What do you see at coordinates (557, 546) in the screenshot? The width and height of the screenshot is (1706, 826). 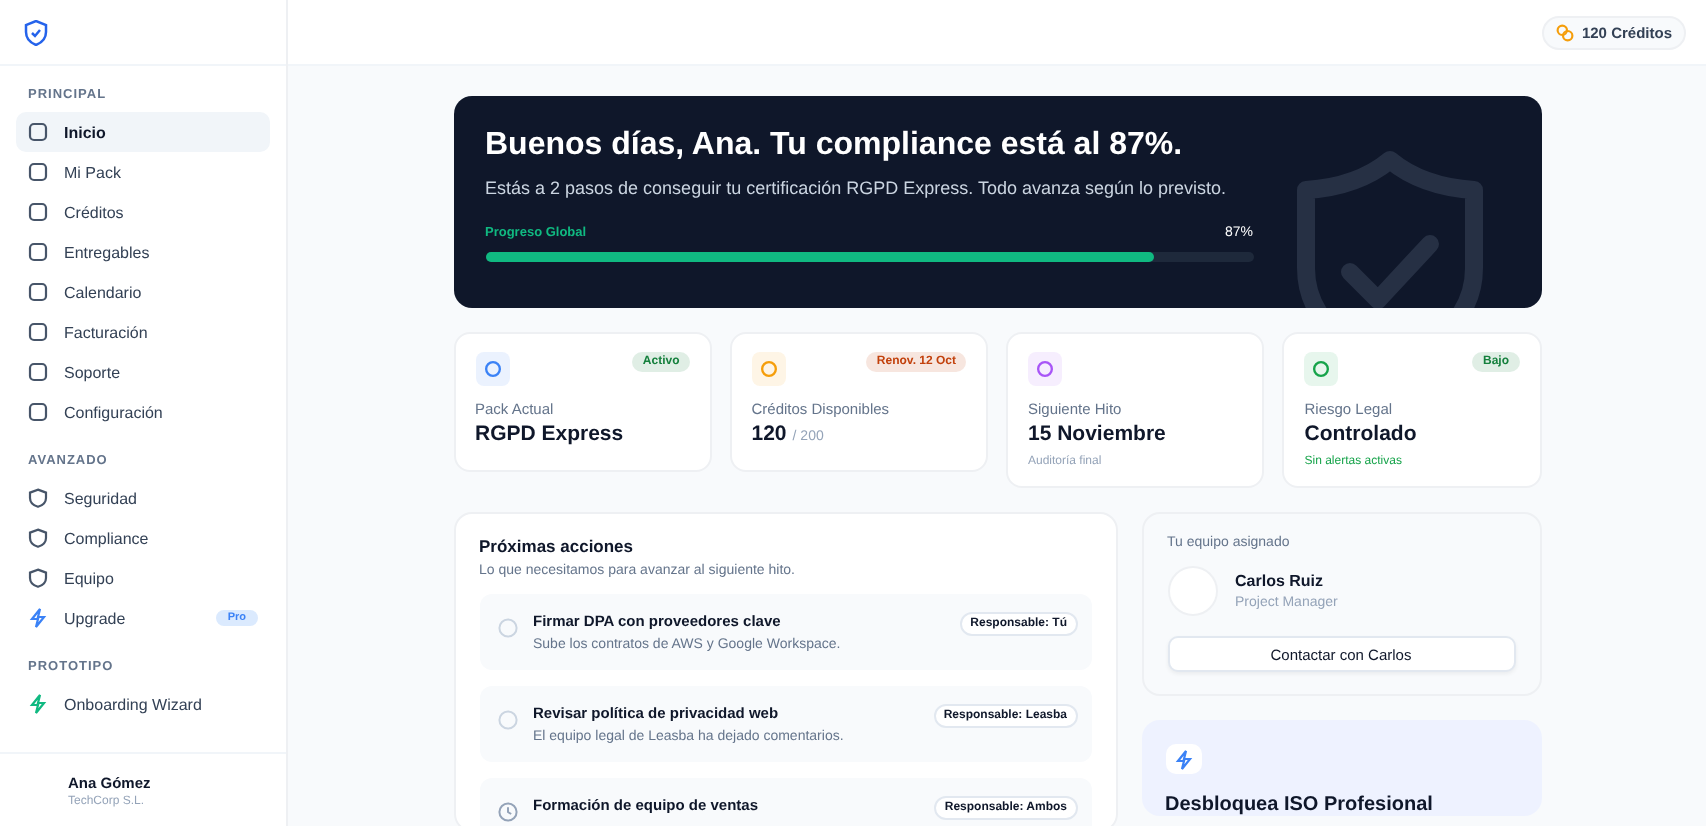 I see `card-title: Próximas acciones` at bounding box center [557, 546].